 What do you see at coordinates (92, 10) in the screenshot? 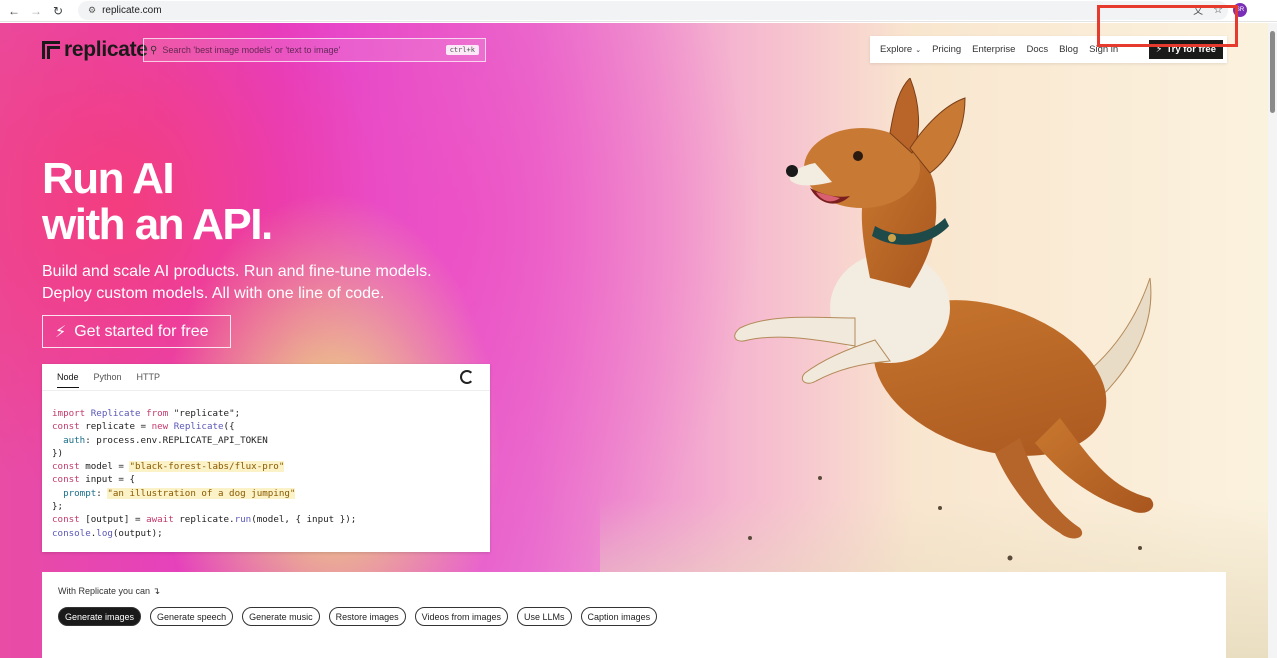
I see `site-info-icon: ⚙` at bounding box center [92, 10].